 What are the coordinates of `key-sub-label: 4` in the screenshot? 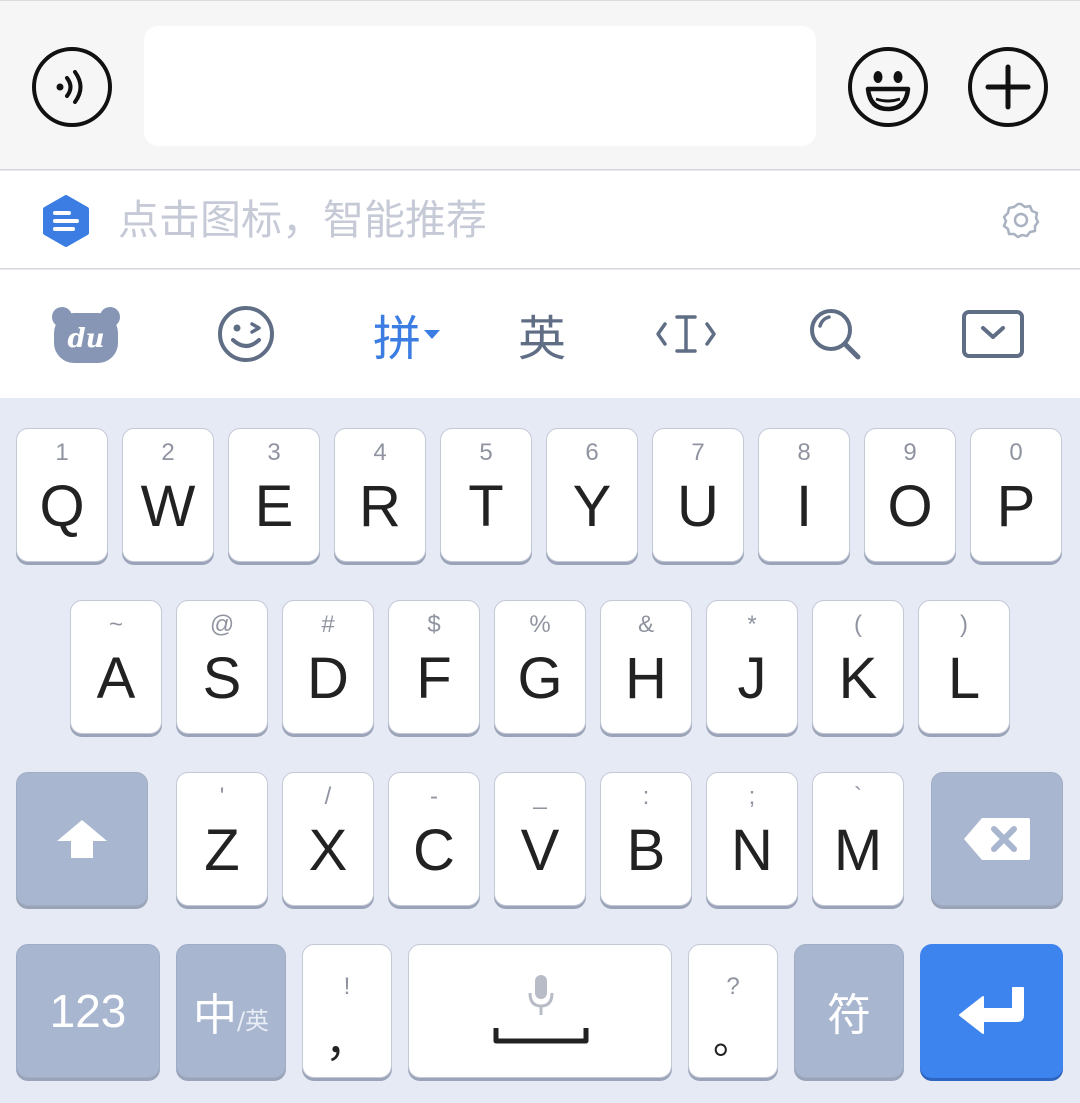 It's located at (380, 452).